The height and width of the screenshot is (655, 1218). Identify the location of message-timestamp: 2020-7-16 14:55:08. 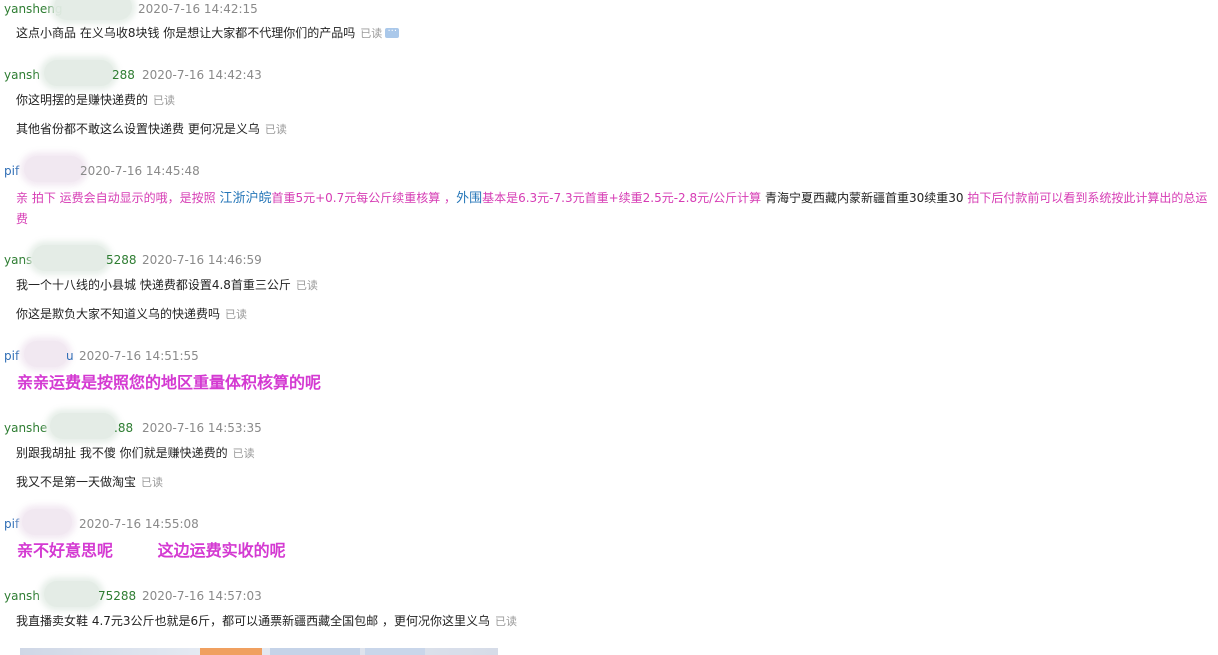
(139, 524).